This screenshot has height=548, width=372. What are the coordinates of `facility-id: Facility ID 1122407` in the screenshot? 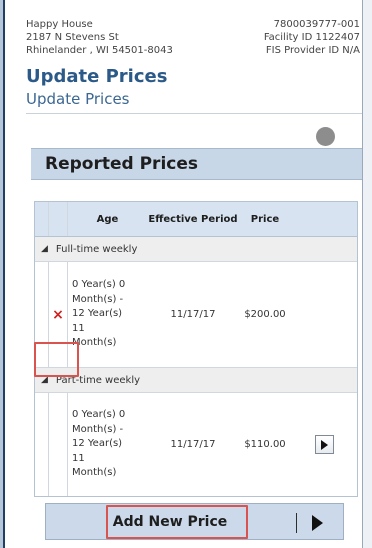 It's located at (311, 37).